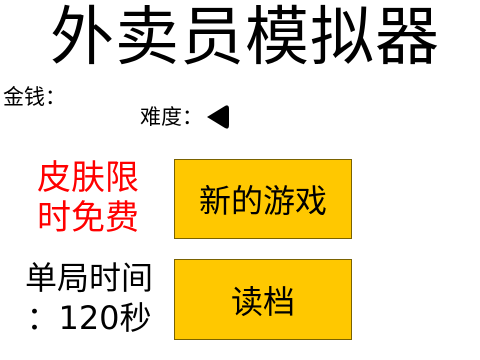 The image size is (480, 360). What do you see at coordinates (34, 97) in the screenshot?
I see `money-label: 金钱：` at bounding box center [34, 97].